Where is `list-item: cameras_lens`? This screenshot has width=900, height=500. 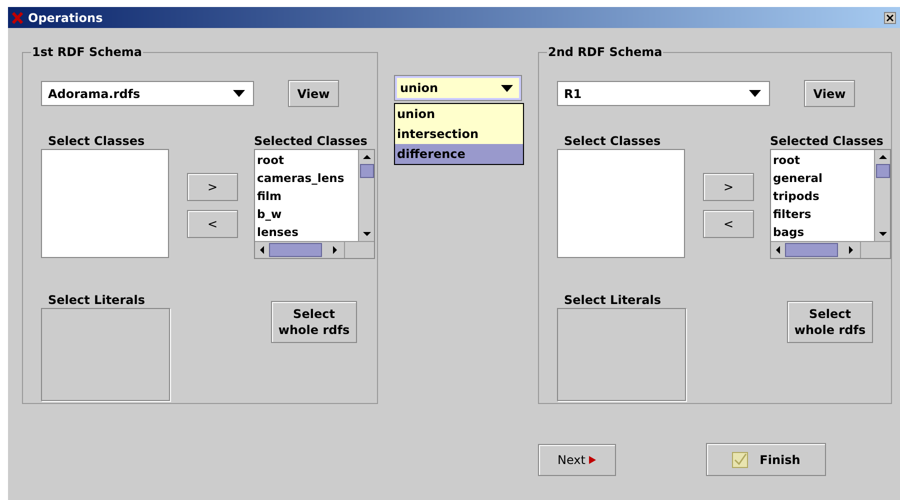
list-item: cameras_lens is located at coordinates (307, 178).